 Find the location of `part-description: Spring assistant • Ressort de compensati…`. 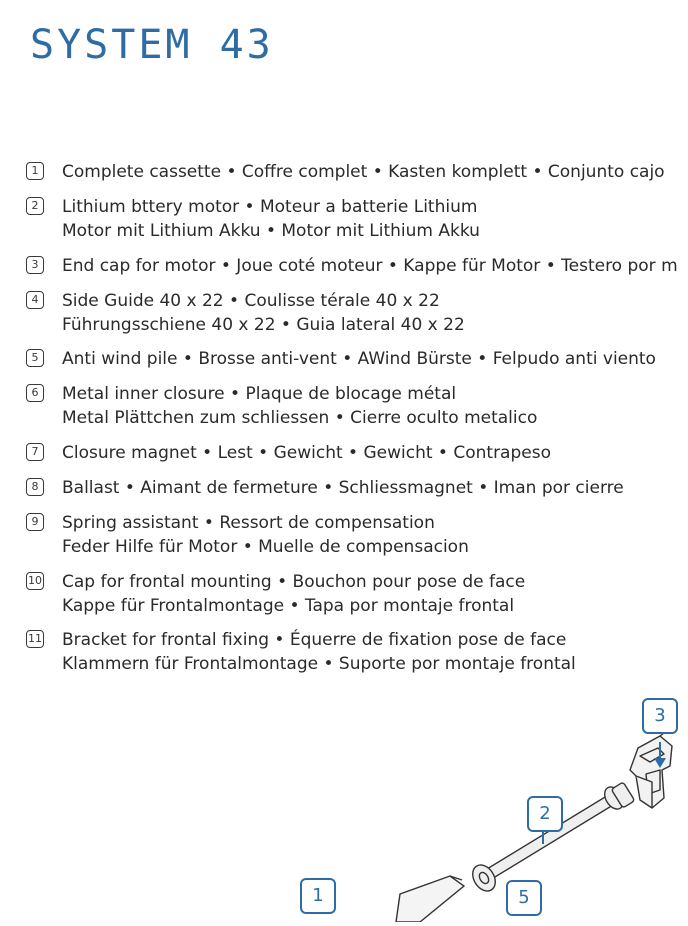

part-description: Spring assistant • Ressort de compensati… is located at coordinates (248, 523).